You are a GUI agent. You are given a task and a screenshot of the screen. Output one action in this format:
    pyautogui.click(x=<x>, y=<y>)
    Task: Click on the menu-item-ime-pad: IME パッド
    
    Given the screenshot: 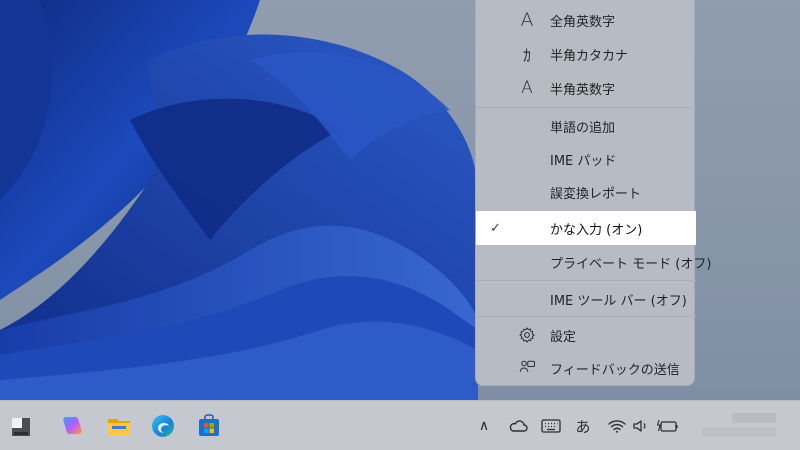 What is the action you would take?
    pyautogui.click(x=586, y=159)
    